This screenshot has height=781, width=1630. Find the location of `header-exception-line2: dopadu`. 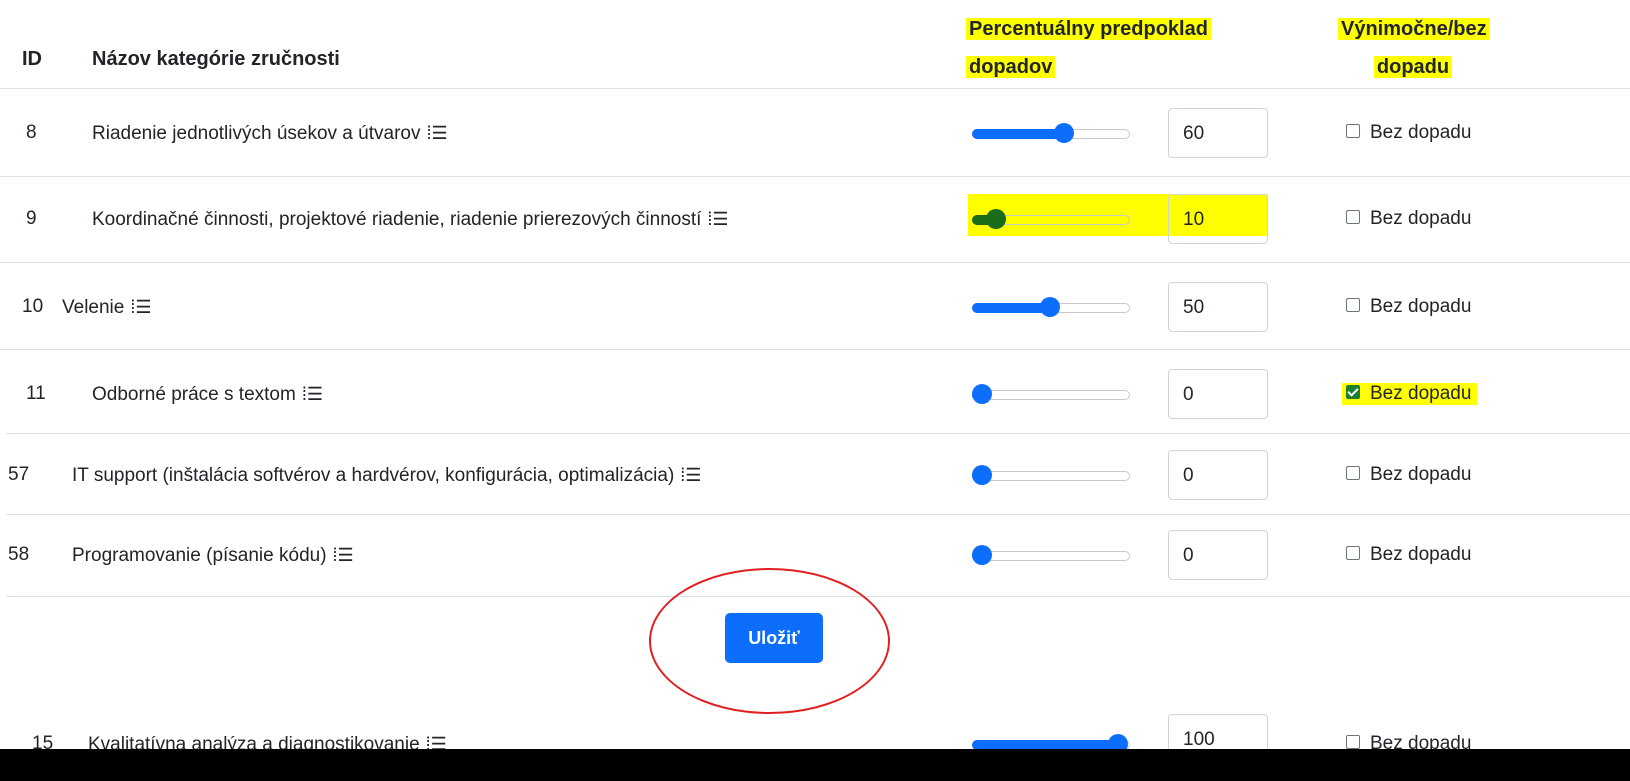

header-exception-line2: dopadu is located at coordinates (1413, 67).